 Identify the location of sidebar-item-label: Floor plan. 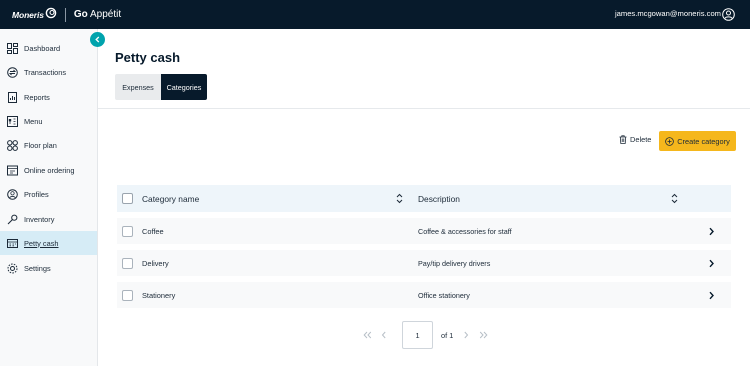
(40, 145).